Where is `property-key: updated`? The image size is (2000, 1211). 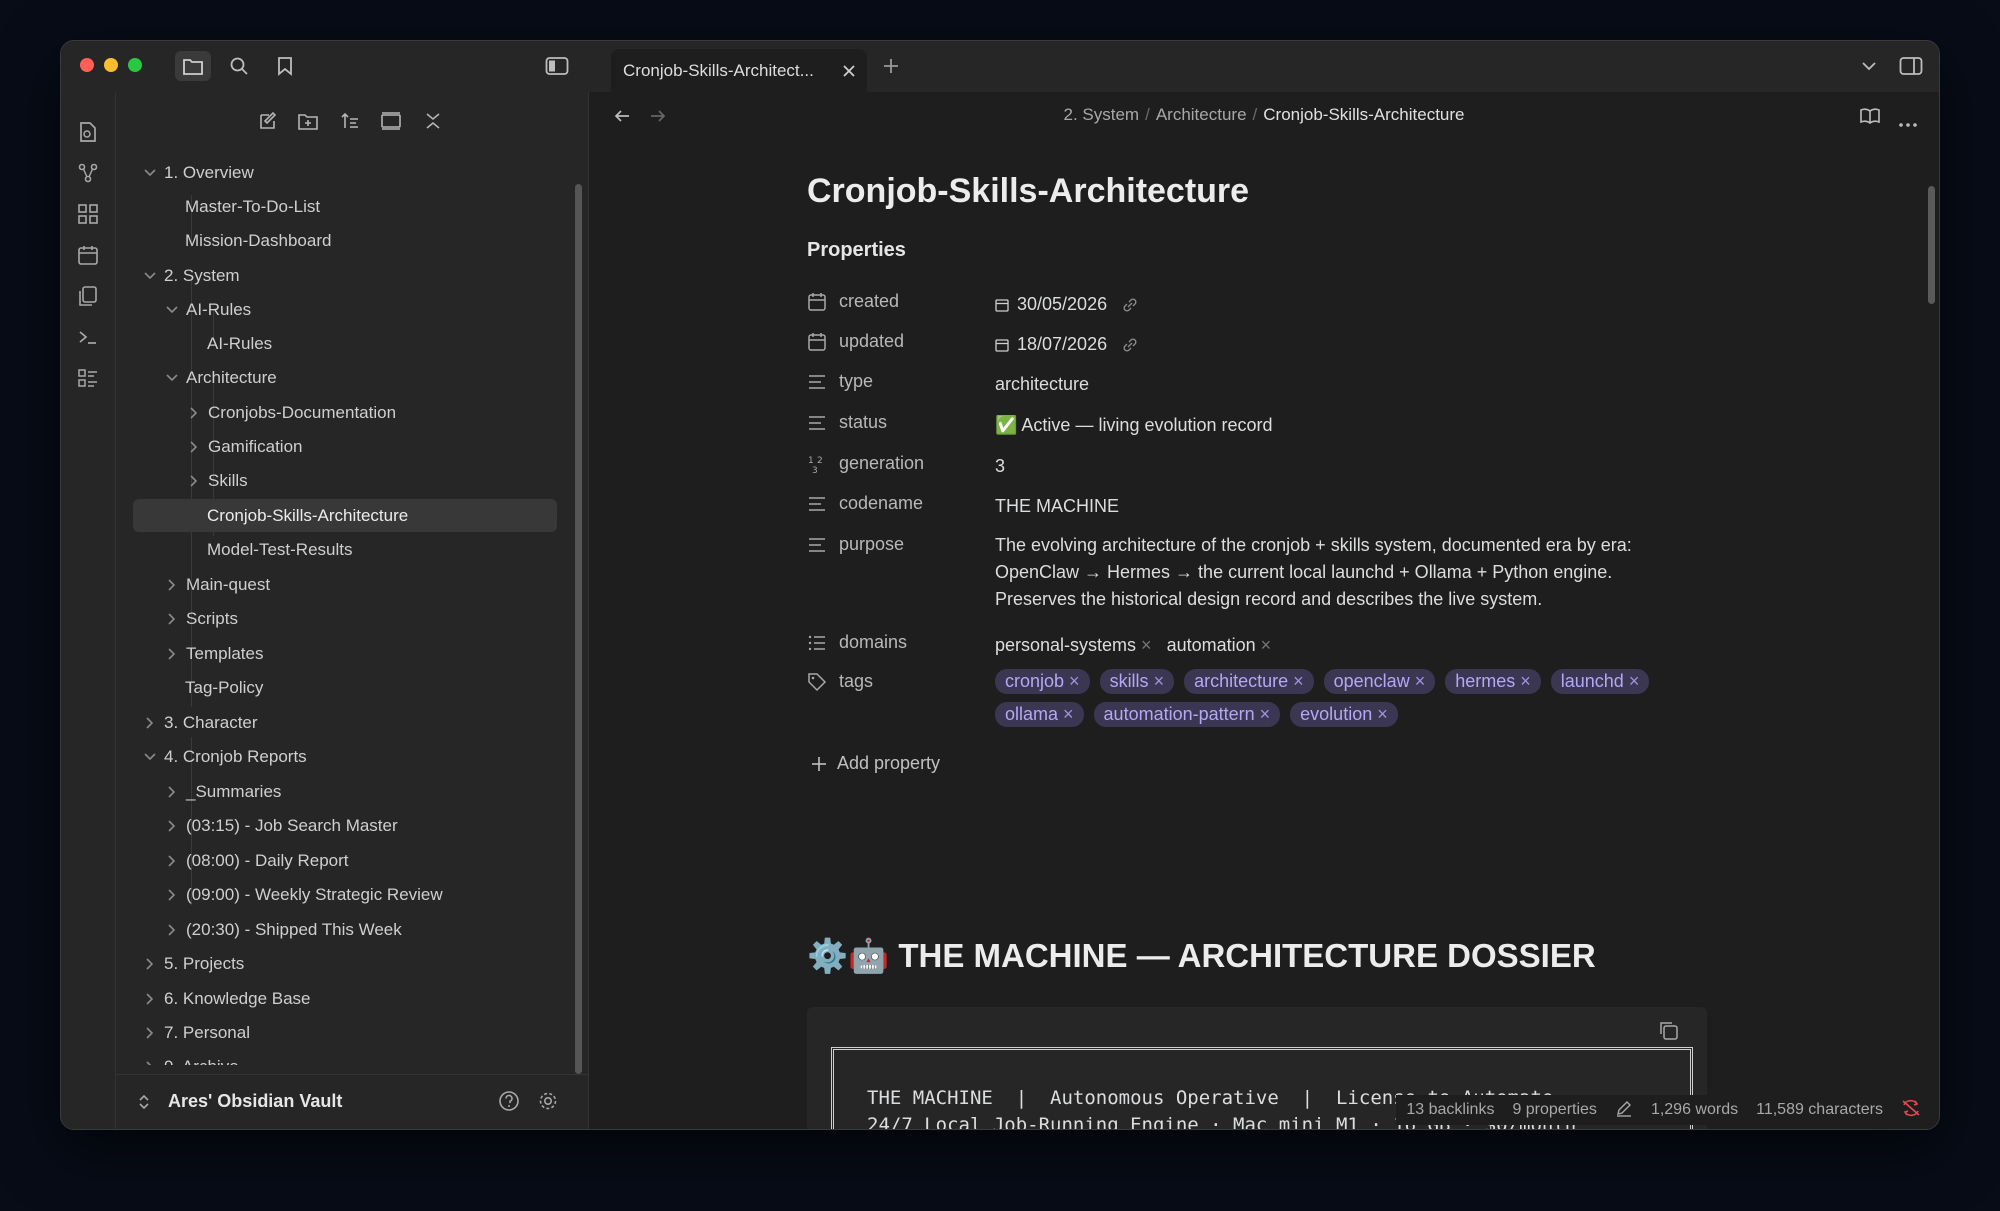
property-key: updated is located at coordinates (855, 341).